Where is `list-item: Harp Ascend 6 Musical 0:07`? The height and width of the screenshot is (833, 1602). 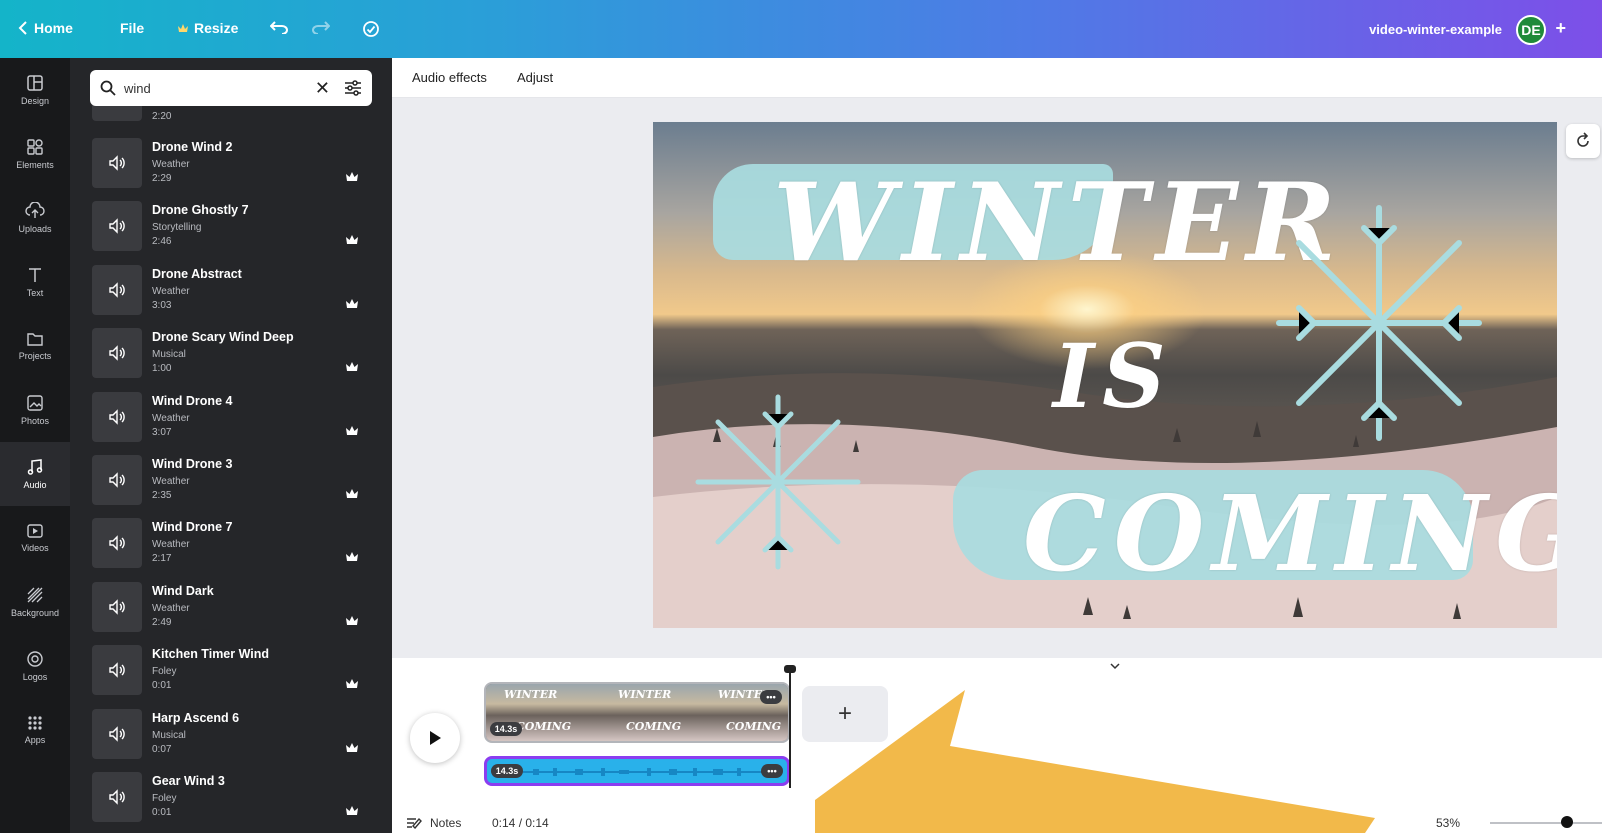
list-item: Harp Ascend 6 Musical 0:07 is located at coordinates (232, 736).